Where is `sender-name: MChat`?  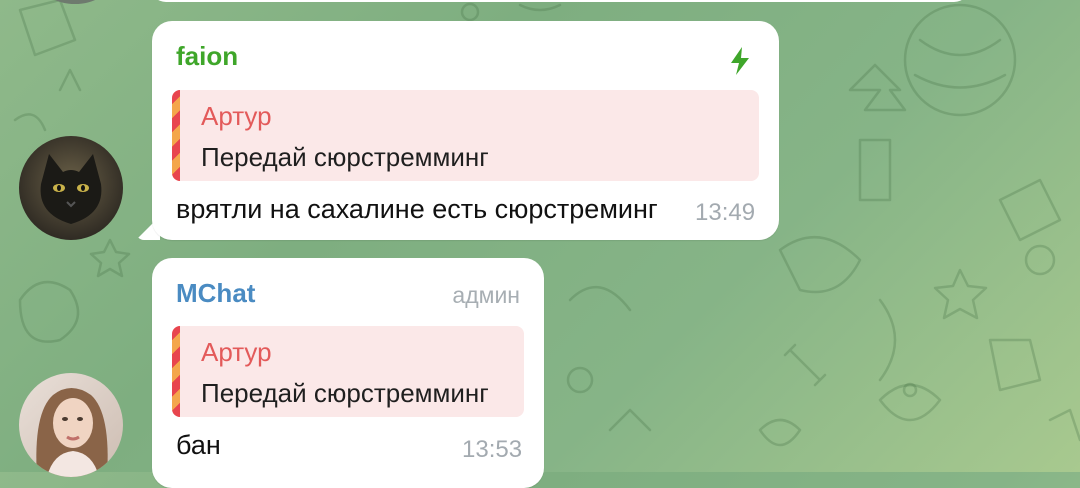 sender-name: MChat is located at coordinates (215, 293).